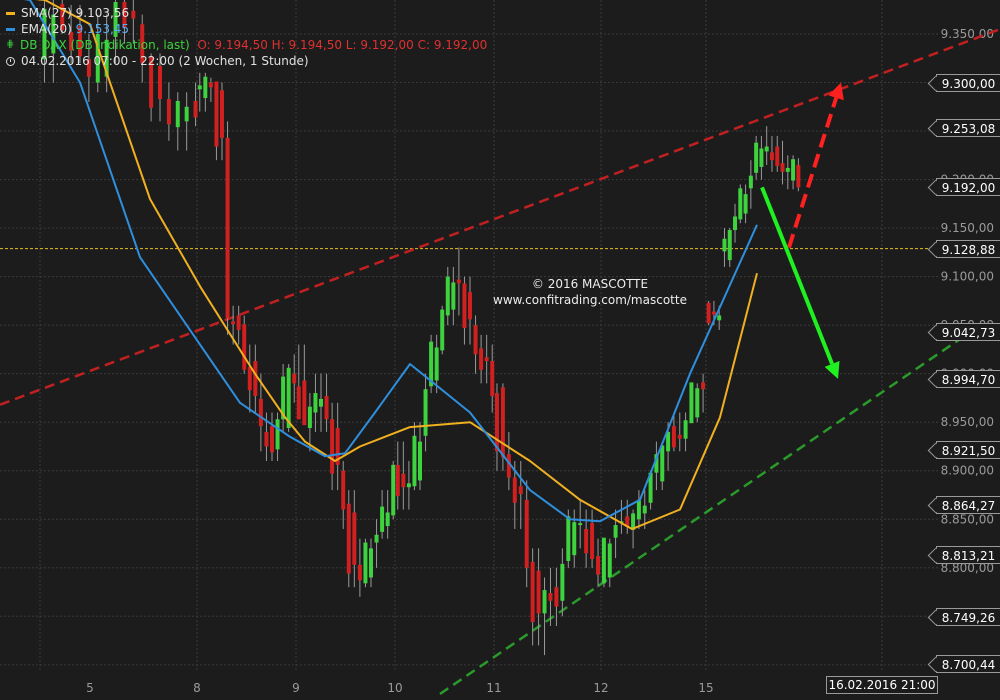  I want to click on price-tag: 9.128,88, so click(968, 248).